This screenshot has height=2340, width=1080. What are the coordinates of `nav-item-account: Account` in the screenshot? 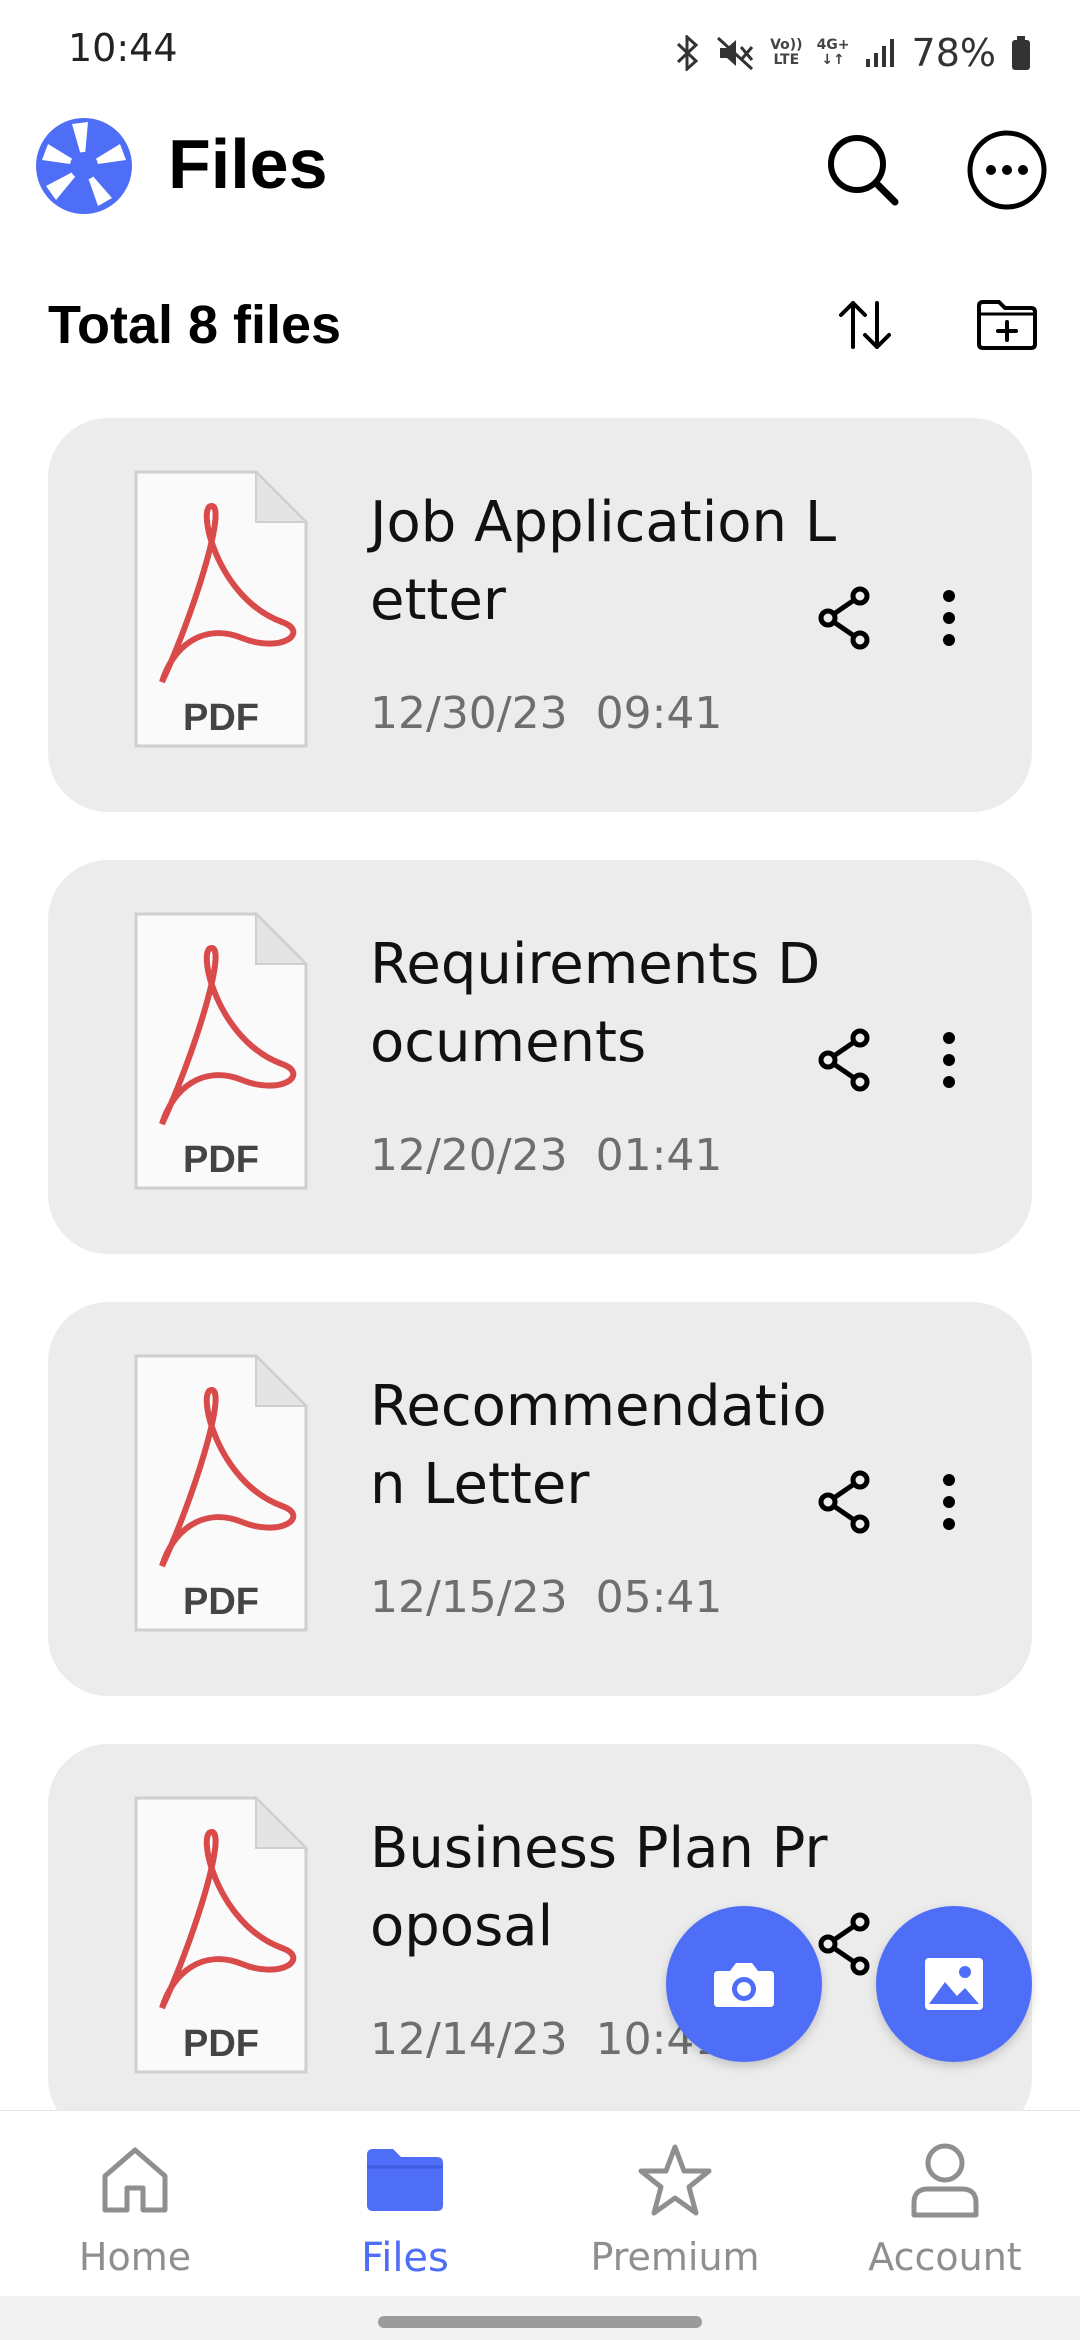 It's located at (945, 2204).